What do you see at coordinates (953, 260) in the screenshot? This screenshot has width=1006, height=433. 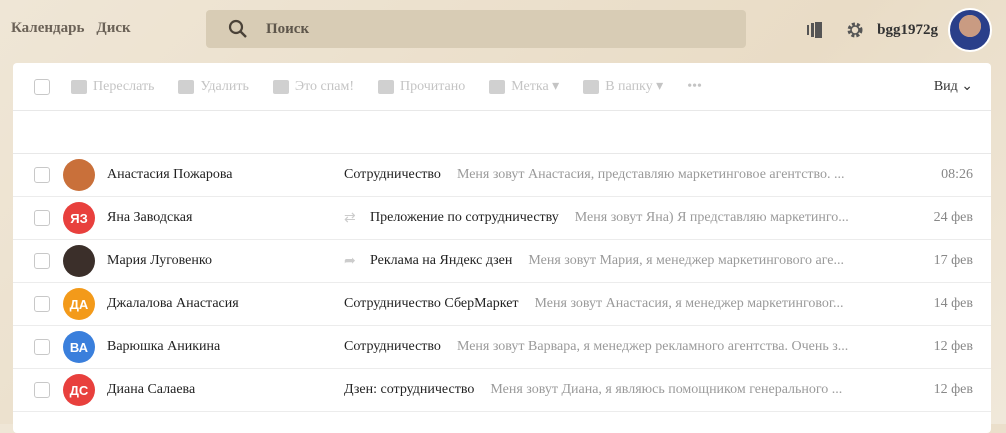 I see `message-date: 17 фев` at bounding box center [953, 260].